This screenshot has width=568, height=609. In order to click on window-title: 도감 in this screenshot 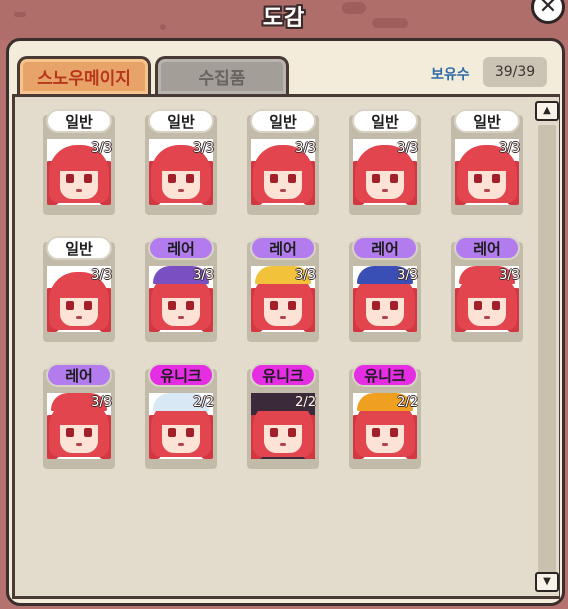, I will do `click(284, 18)`.